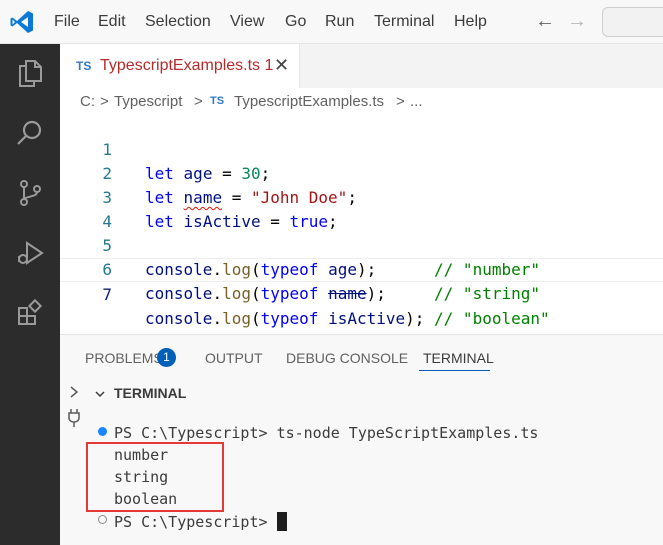 The height and width of the screenshot is (545, 663). Describe the element at coordinates (247, 22) in the screenshot. I see `menu-view: View` at that location.